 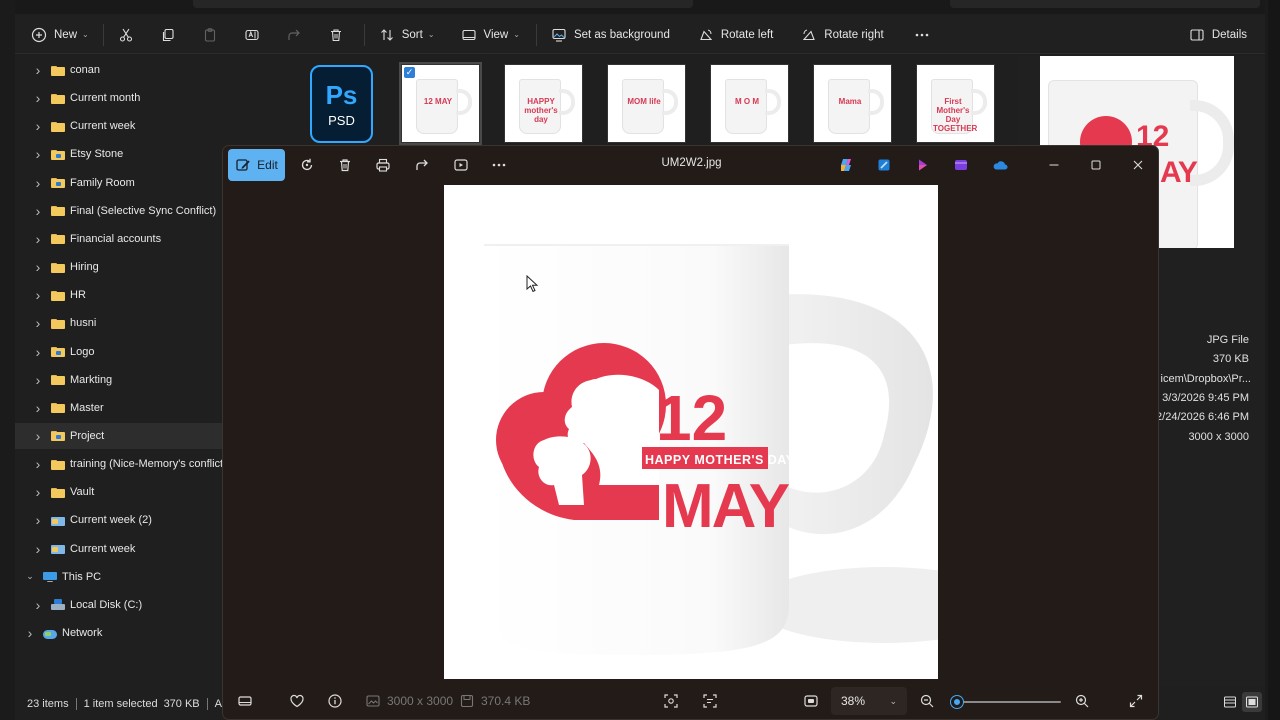 I want to click on fullscreen-button, so click(x=1136, y=701).